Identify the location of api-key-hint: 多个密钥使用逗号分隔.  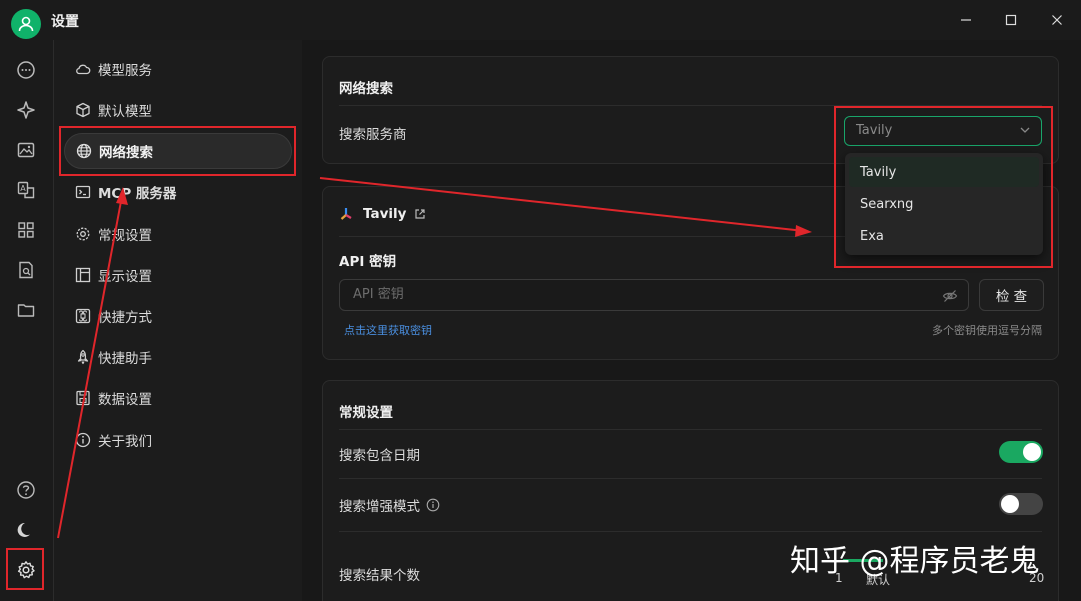
(987, 330).